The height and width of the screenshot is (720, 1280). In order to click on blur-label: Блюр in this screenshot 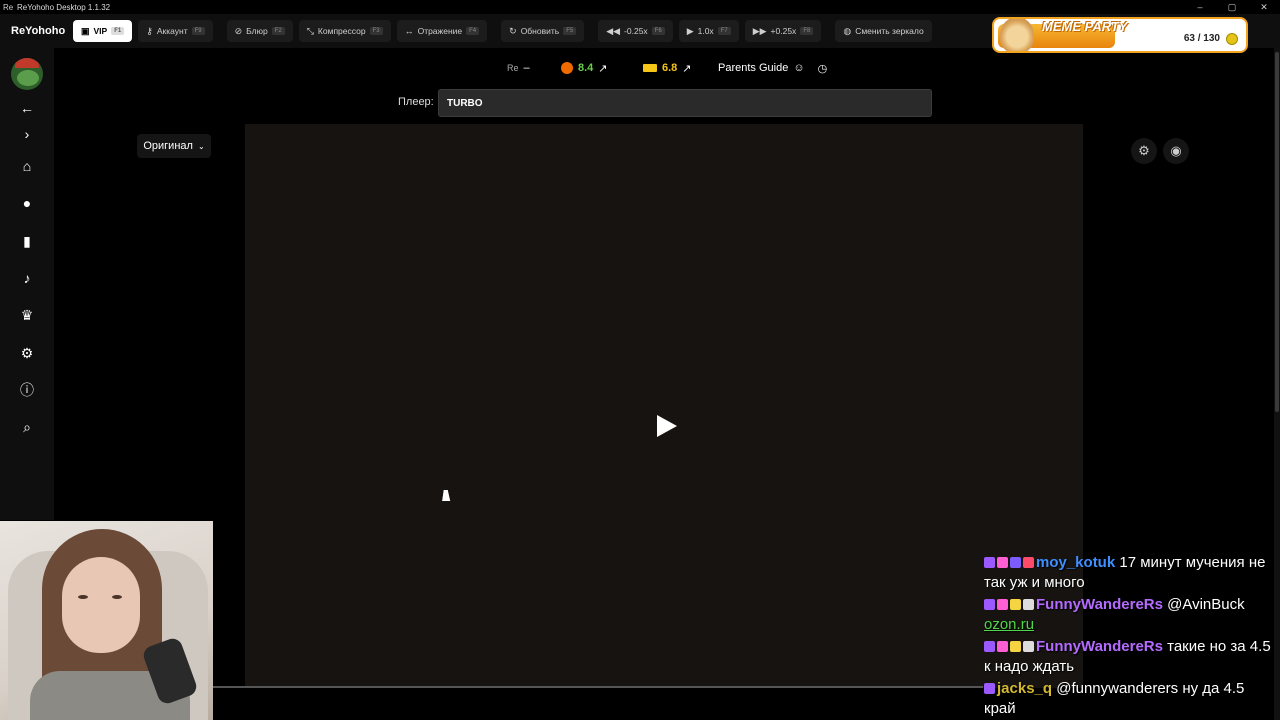, I will do `click(257, 31)`.